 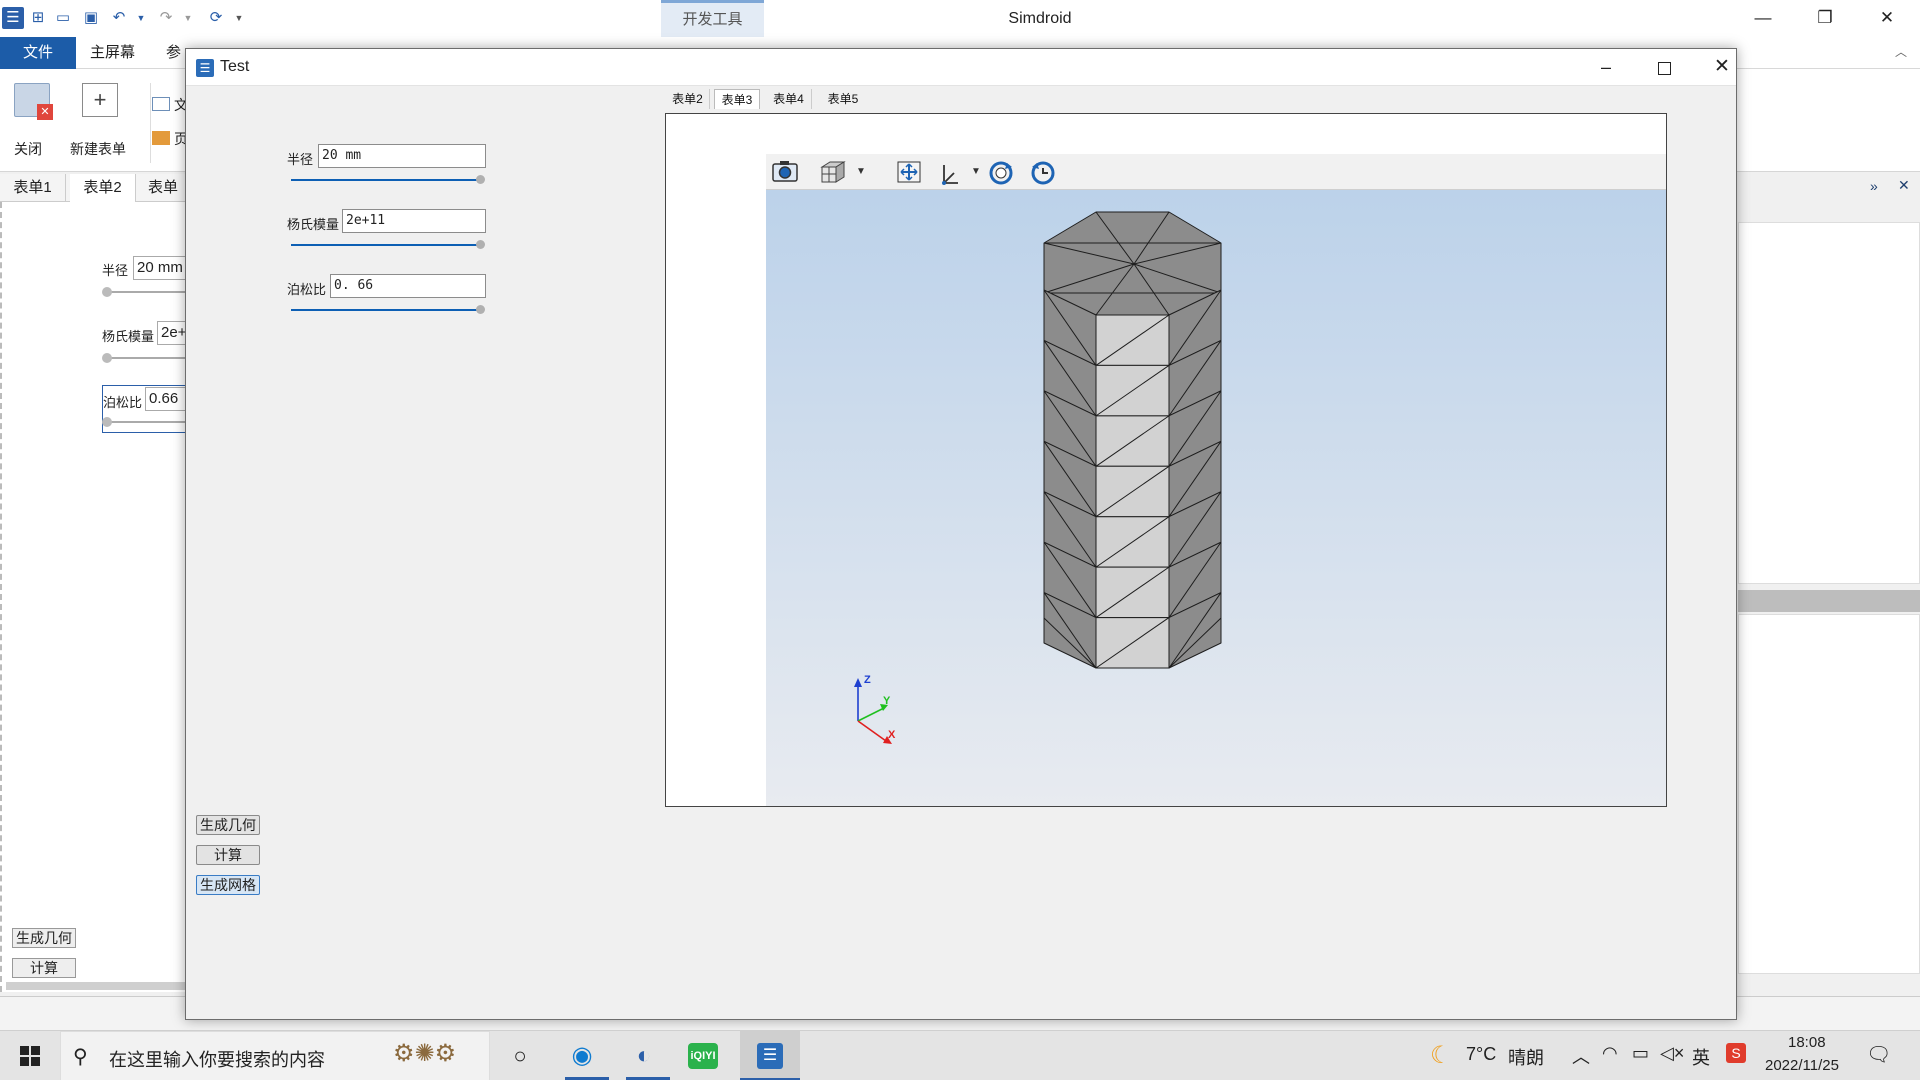 What do you see at coordinates (1216, 172) in the screenshot?
I see `viewport-toolbar: ▼ ▼` at bounding box center [1216, 172].